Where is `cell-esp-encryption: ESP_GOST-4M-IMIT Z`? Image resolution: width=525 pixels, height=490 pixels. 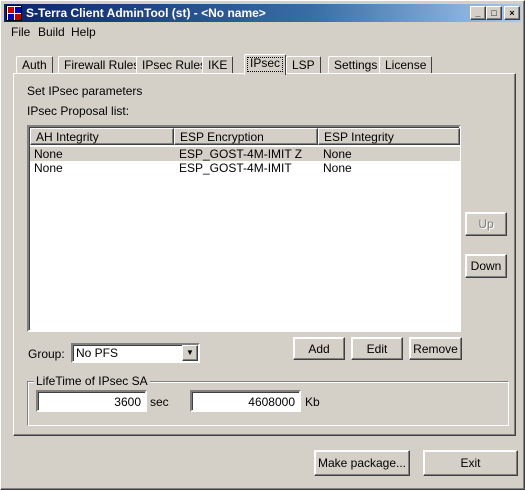
cell-esp-encryption: ESP_GOST-4M-IMIT Z is located at coordinates (241, 154).